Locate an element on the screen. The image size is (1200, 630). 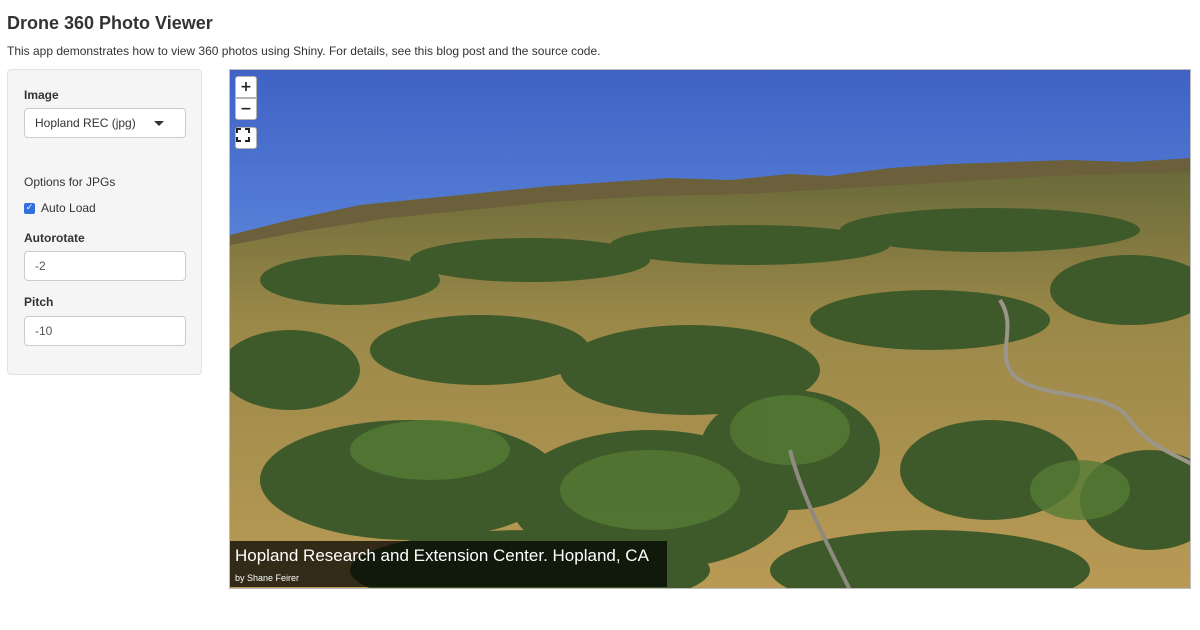
source-code-link: the source code is located at coordinates (554, 51).